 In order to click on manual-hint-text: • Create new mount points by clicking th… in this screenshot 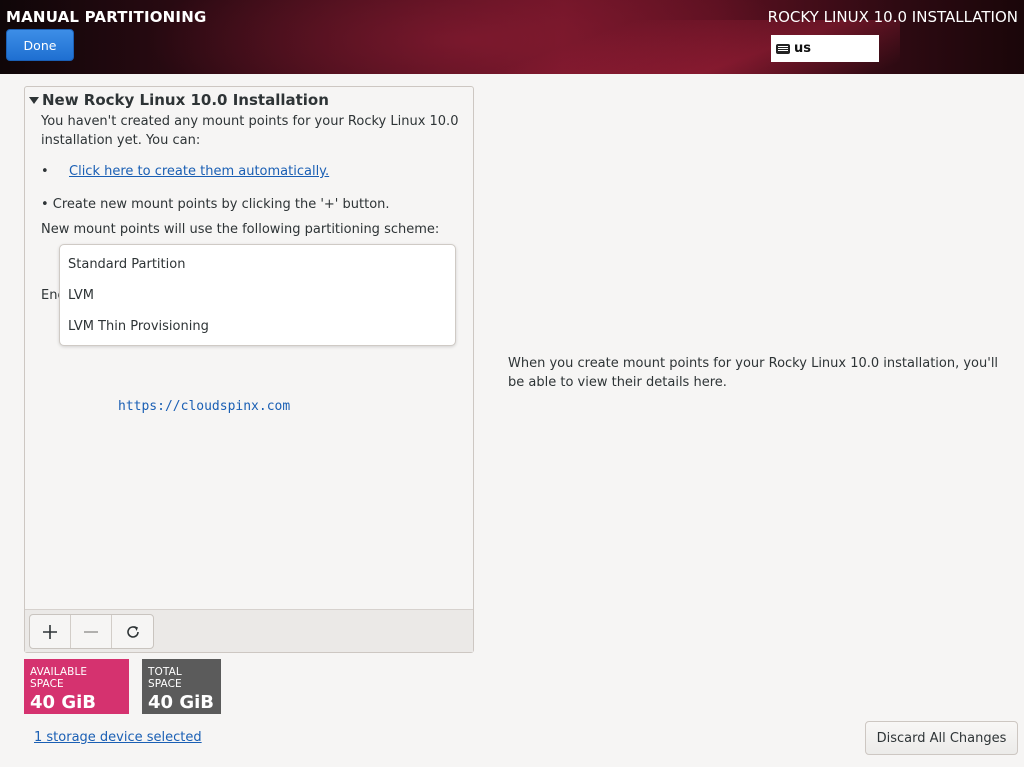, I will do `click(215, 204)`.